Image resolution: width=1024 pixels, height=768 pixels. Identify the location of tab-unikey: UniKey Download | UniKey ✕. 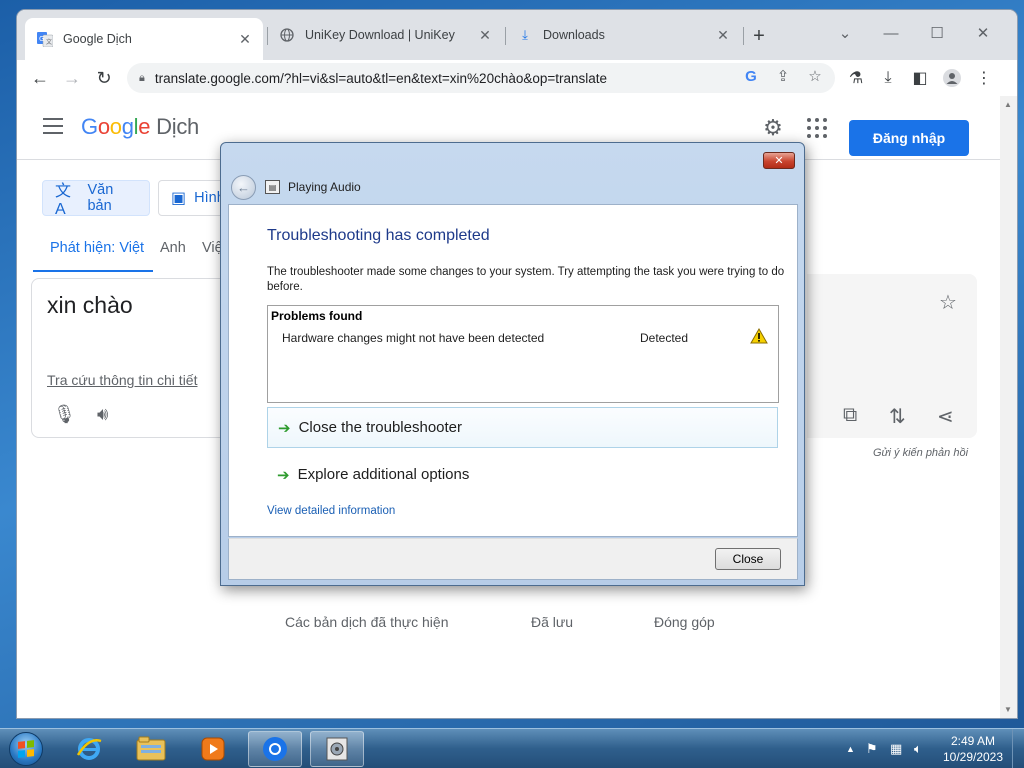
(385, 35).